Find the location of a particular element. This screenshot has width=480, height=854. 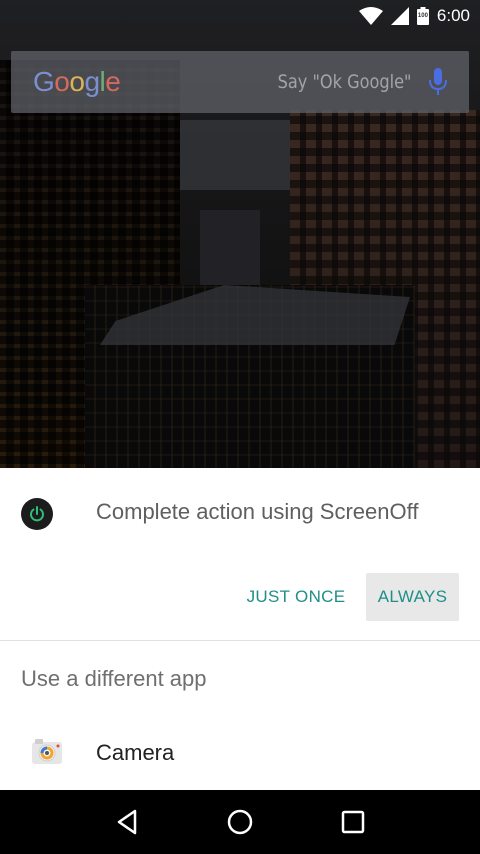

camera-app-icon is located at coordinates (47, 753).